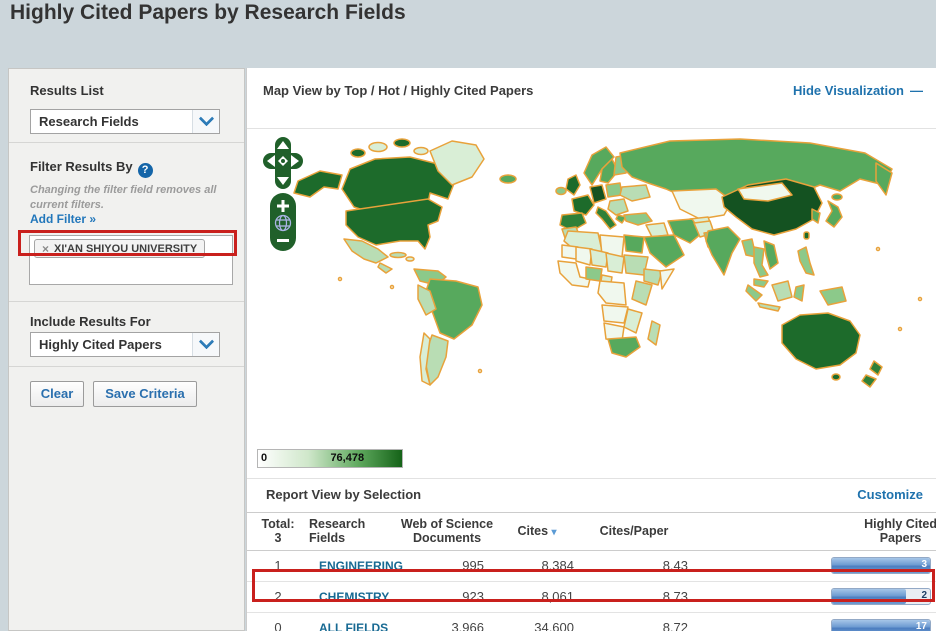 Image resolution: width=936 pixels, height=631 pixels. Describe the element at coordinates (208, 12) in the screenshot. I see `page-title: Highly Cited Papers by Research Fields` at that location.